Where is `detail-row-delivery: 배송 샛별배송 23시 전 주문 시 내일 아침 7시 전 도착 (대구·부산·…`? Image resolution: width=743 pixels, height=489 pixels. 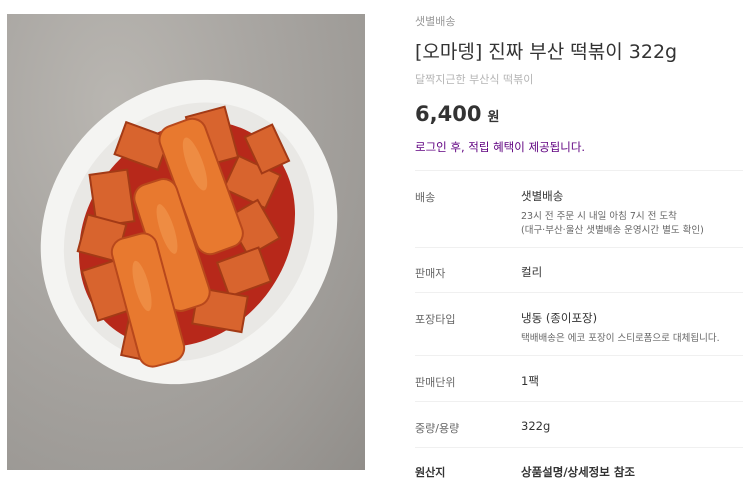 detail-row-delivery: 배송 샛별배송 23시 전 주문 시 내일 아침 7시 전 도착 (대구·부산·… is located at coordinates (579, 209).